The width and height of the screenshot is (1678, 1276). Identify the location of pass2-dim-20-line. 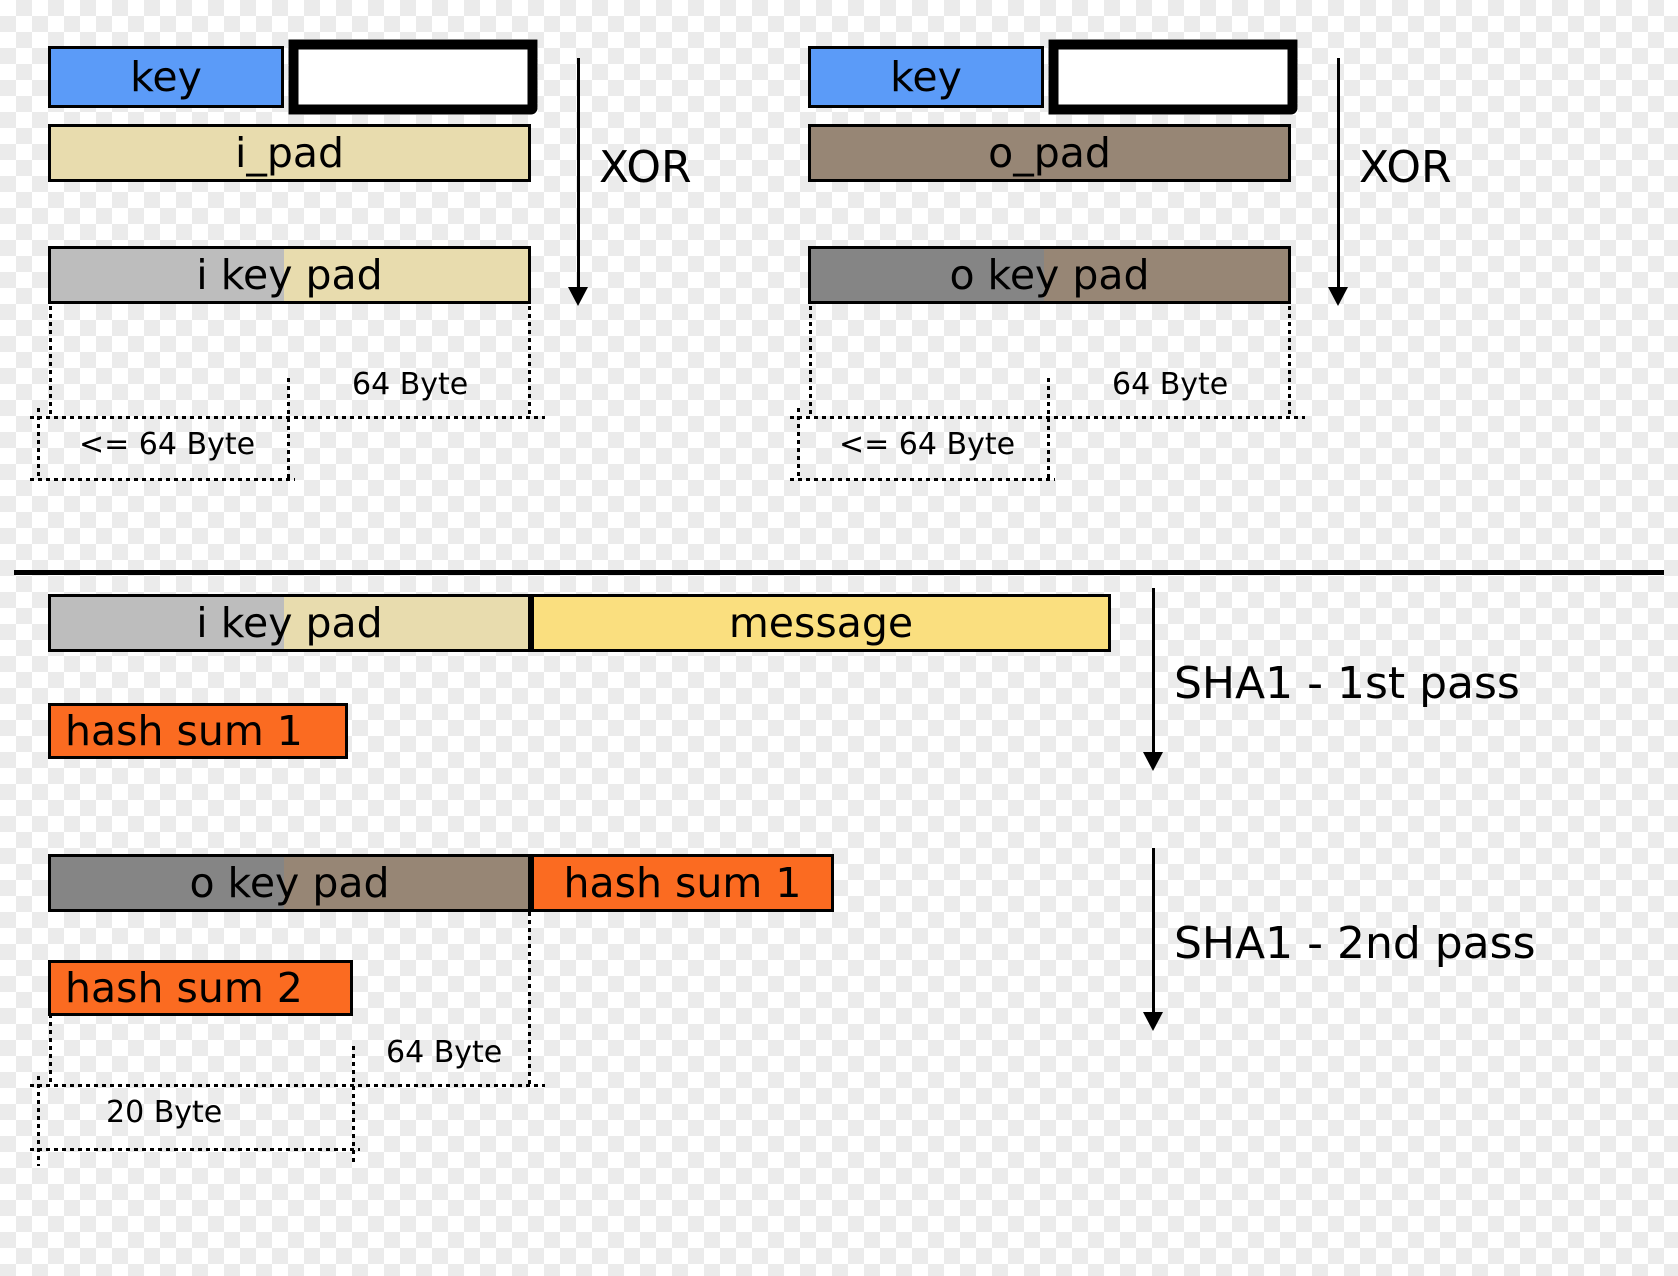
(195, 1149).